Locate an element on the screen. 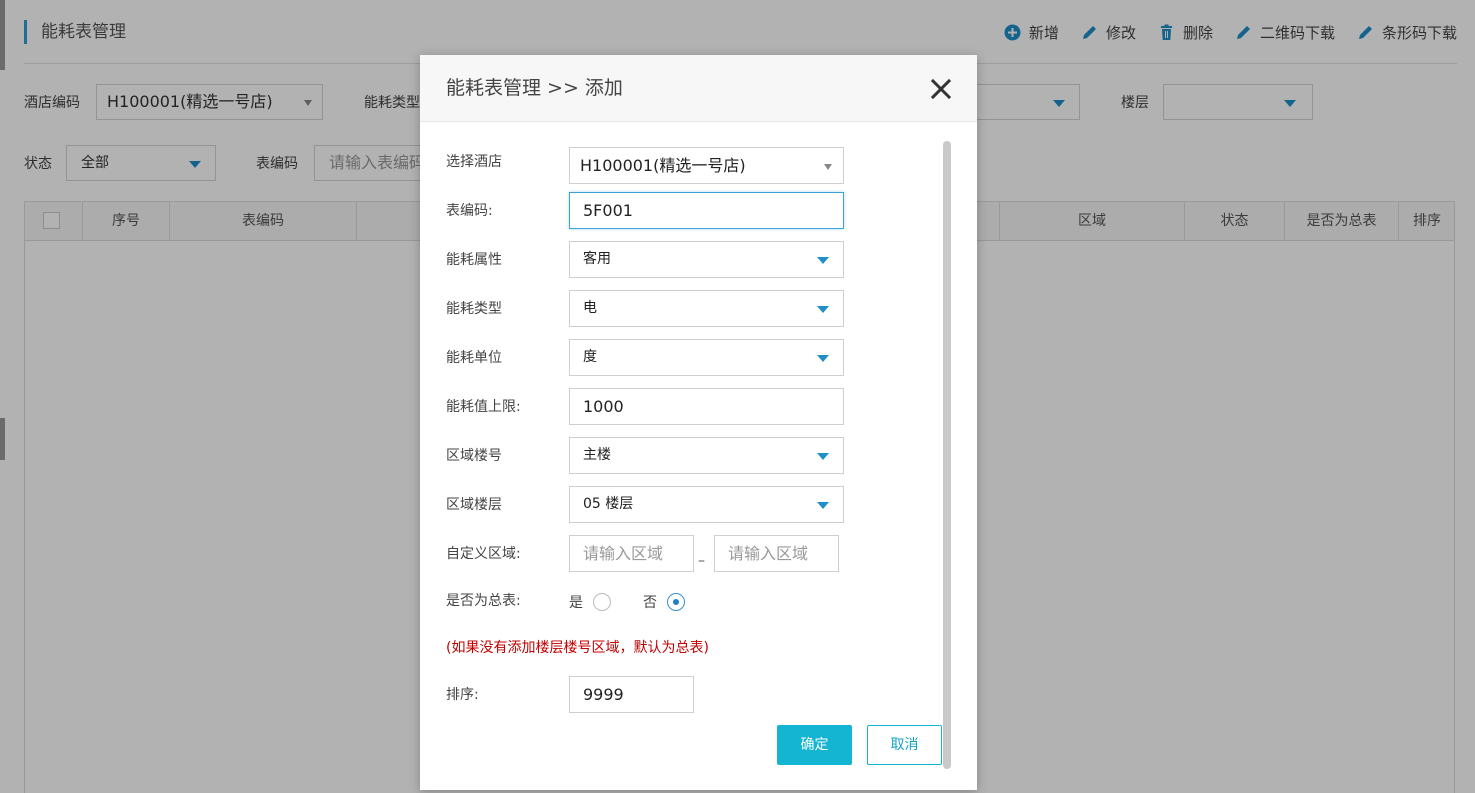 The width and height of the screenshot is (1475, 793). master-yes-option: 是 is located at coordinates (590, 602).